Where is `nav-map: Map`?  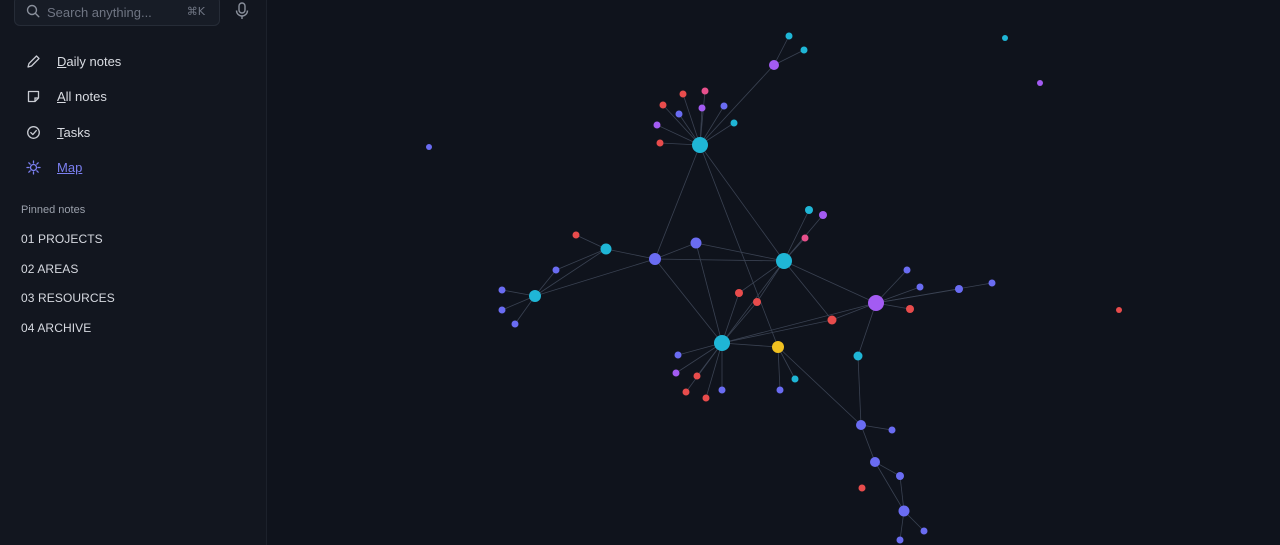 nav-map: Map is located at coordinates (70, 168).